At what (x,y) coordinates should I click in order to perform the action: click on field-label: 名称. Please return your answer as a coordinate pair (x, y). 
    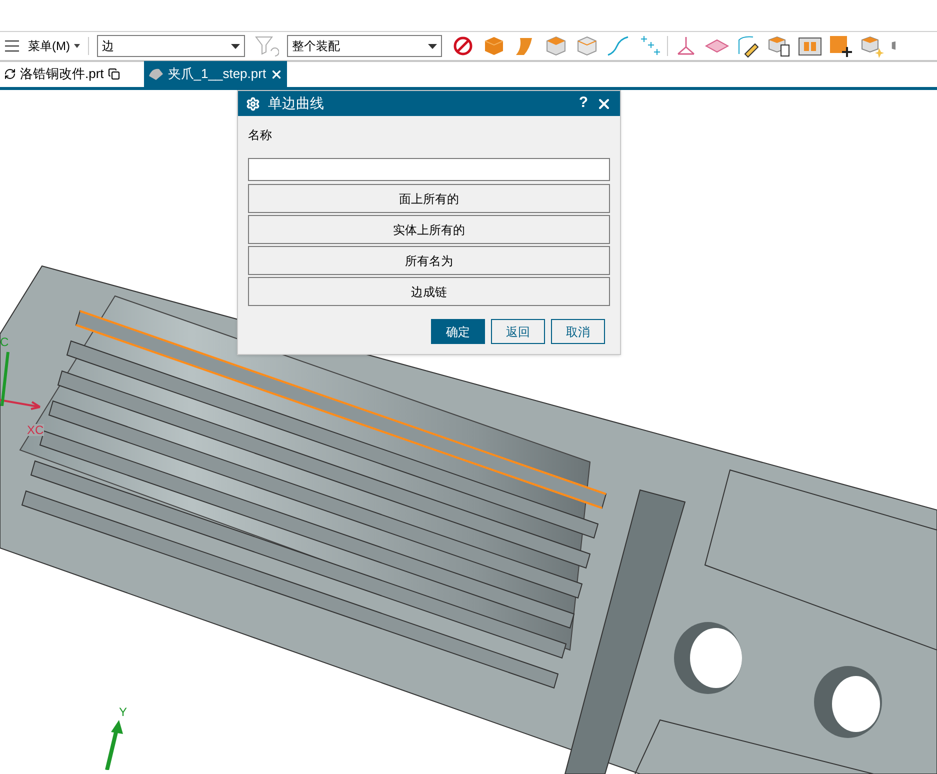
    Looking at the image, I should click on (260, 135).